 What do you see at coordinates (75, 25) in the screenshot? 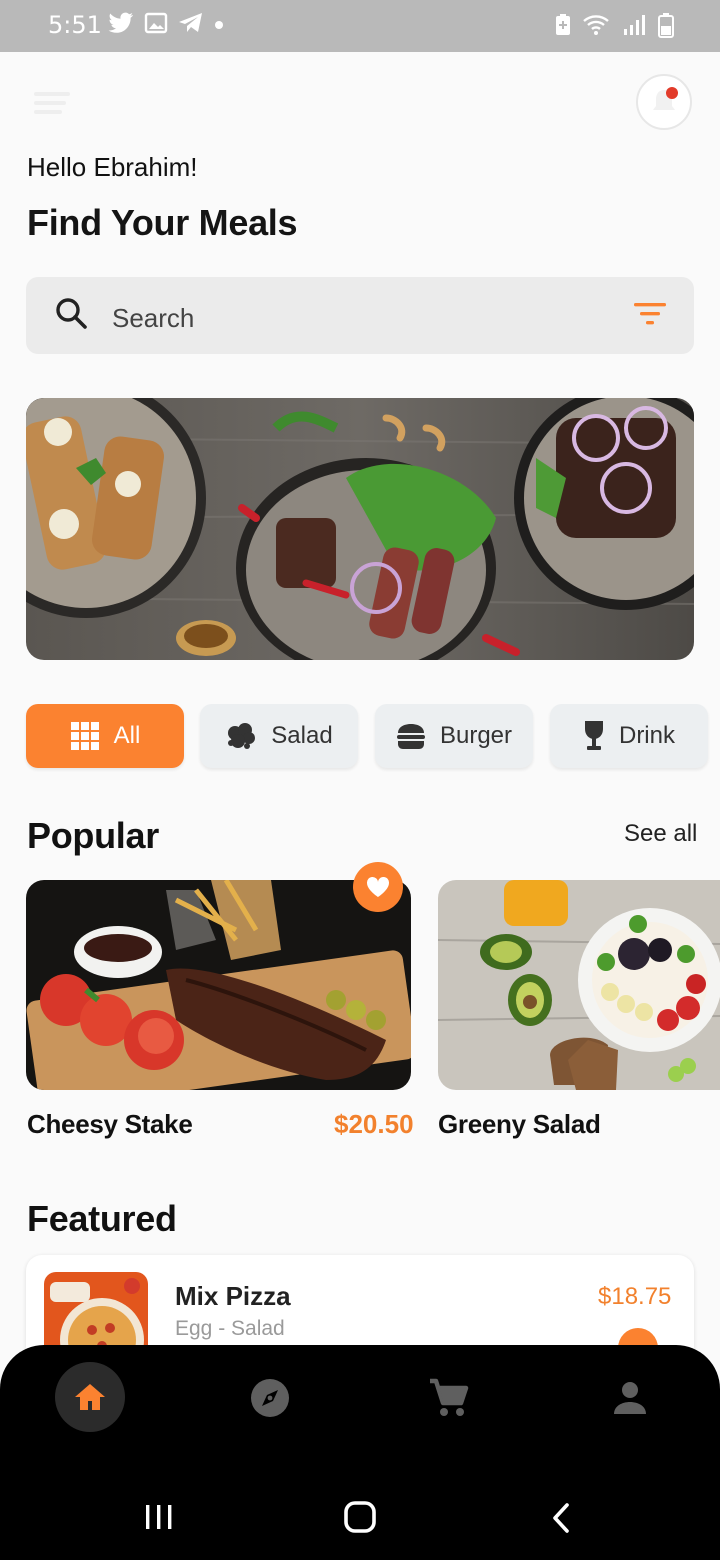
I see `status-time: 5:51` at bounding box center [75, 25].